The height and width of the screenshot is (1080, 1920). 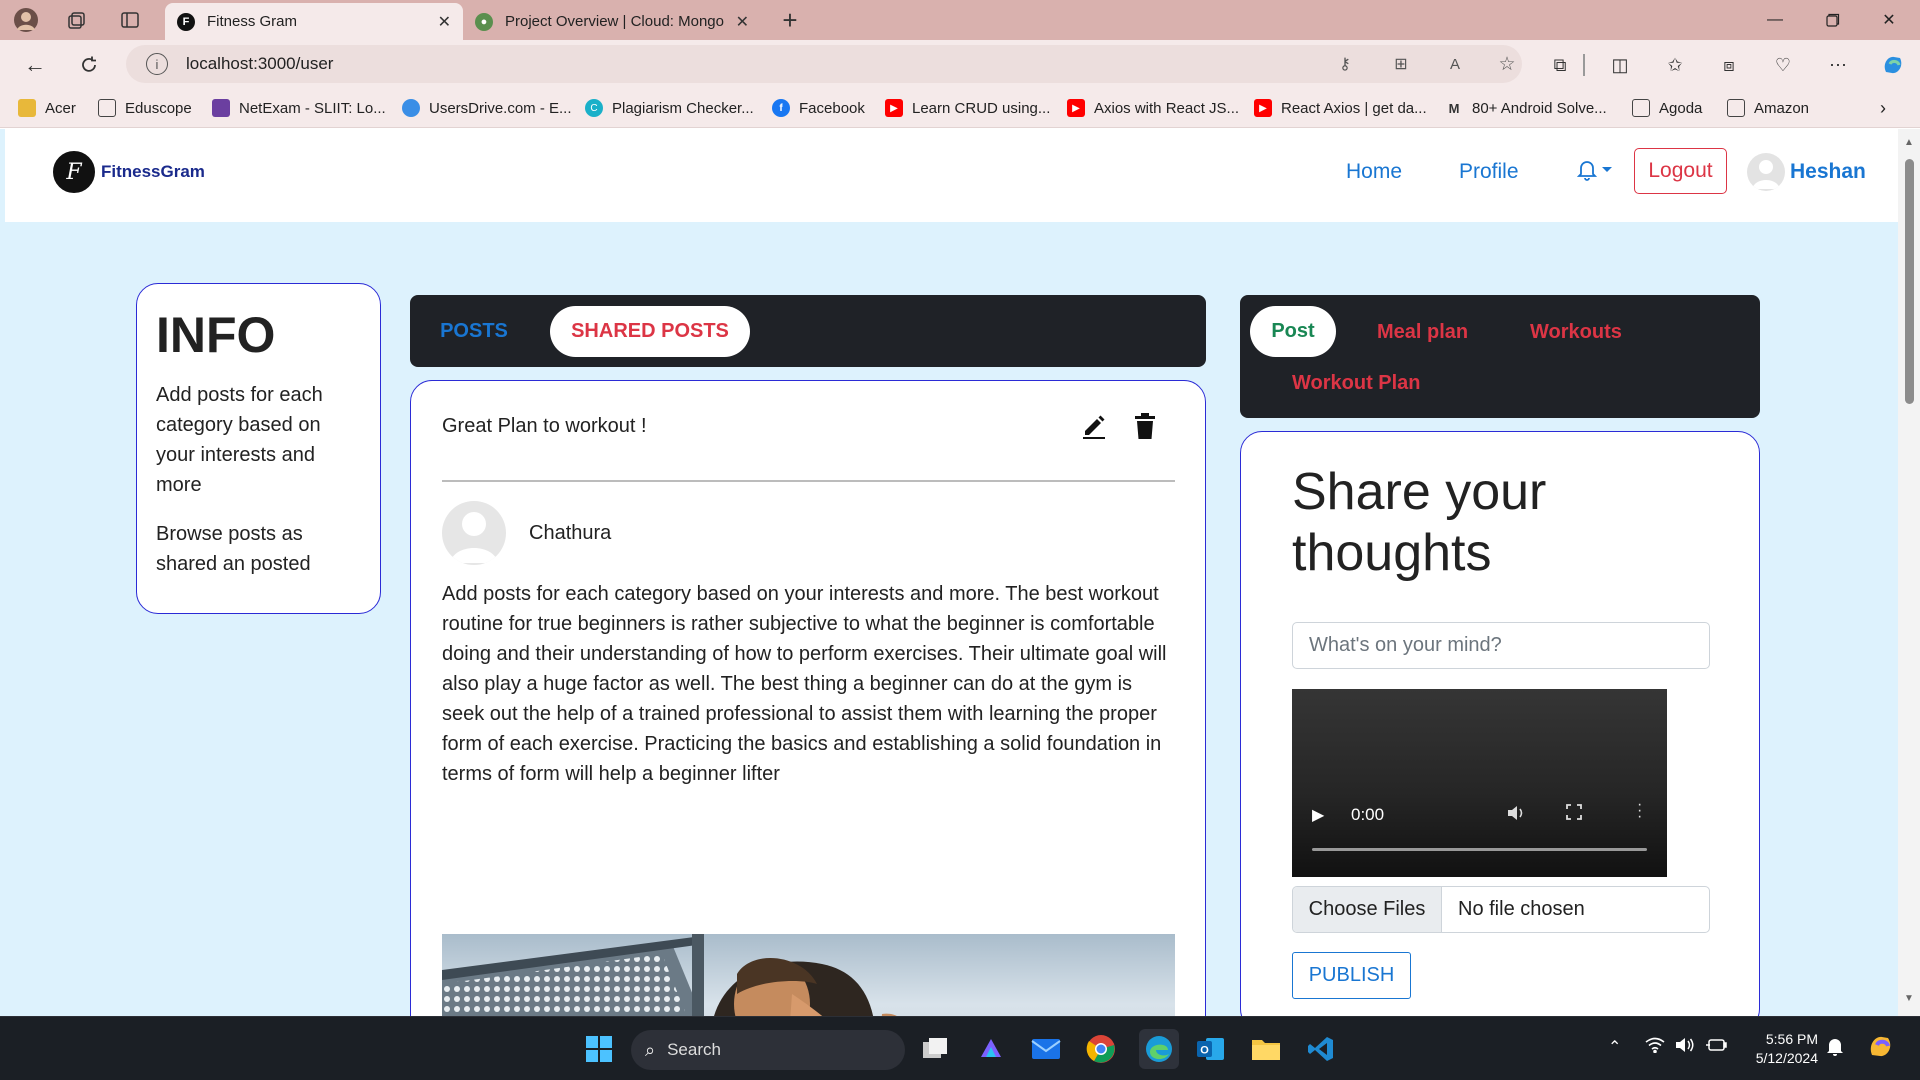 I want to click on workspaces-icon, so click(x=77, y=20).